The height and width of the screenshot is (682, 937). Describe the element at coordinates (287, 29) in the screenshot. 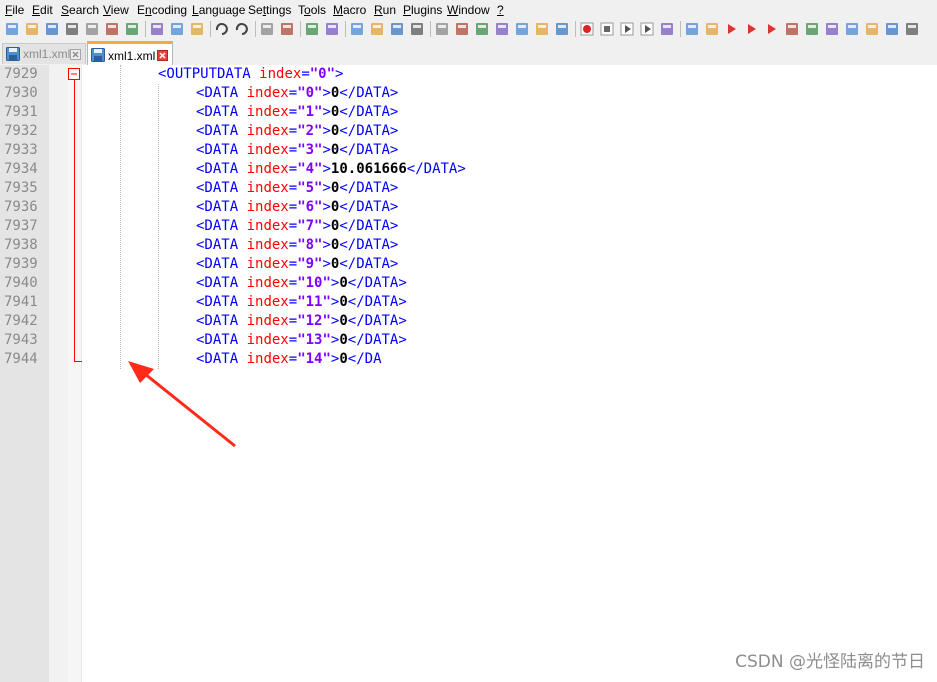

I see `replace-icon` at that location.